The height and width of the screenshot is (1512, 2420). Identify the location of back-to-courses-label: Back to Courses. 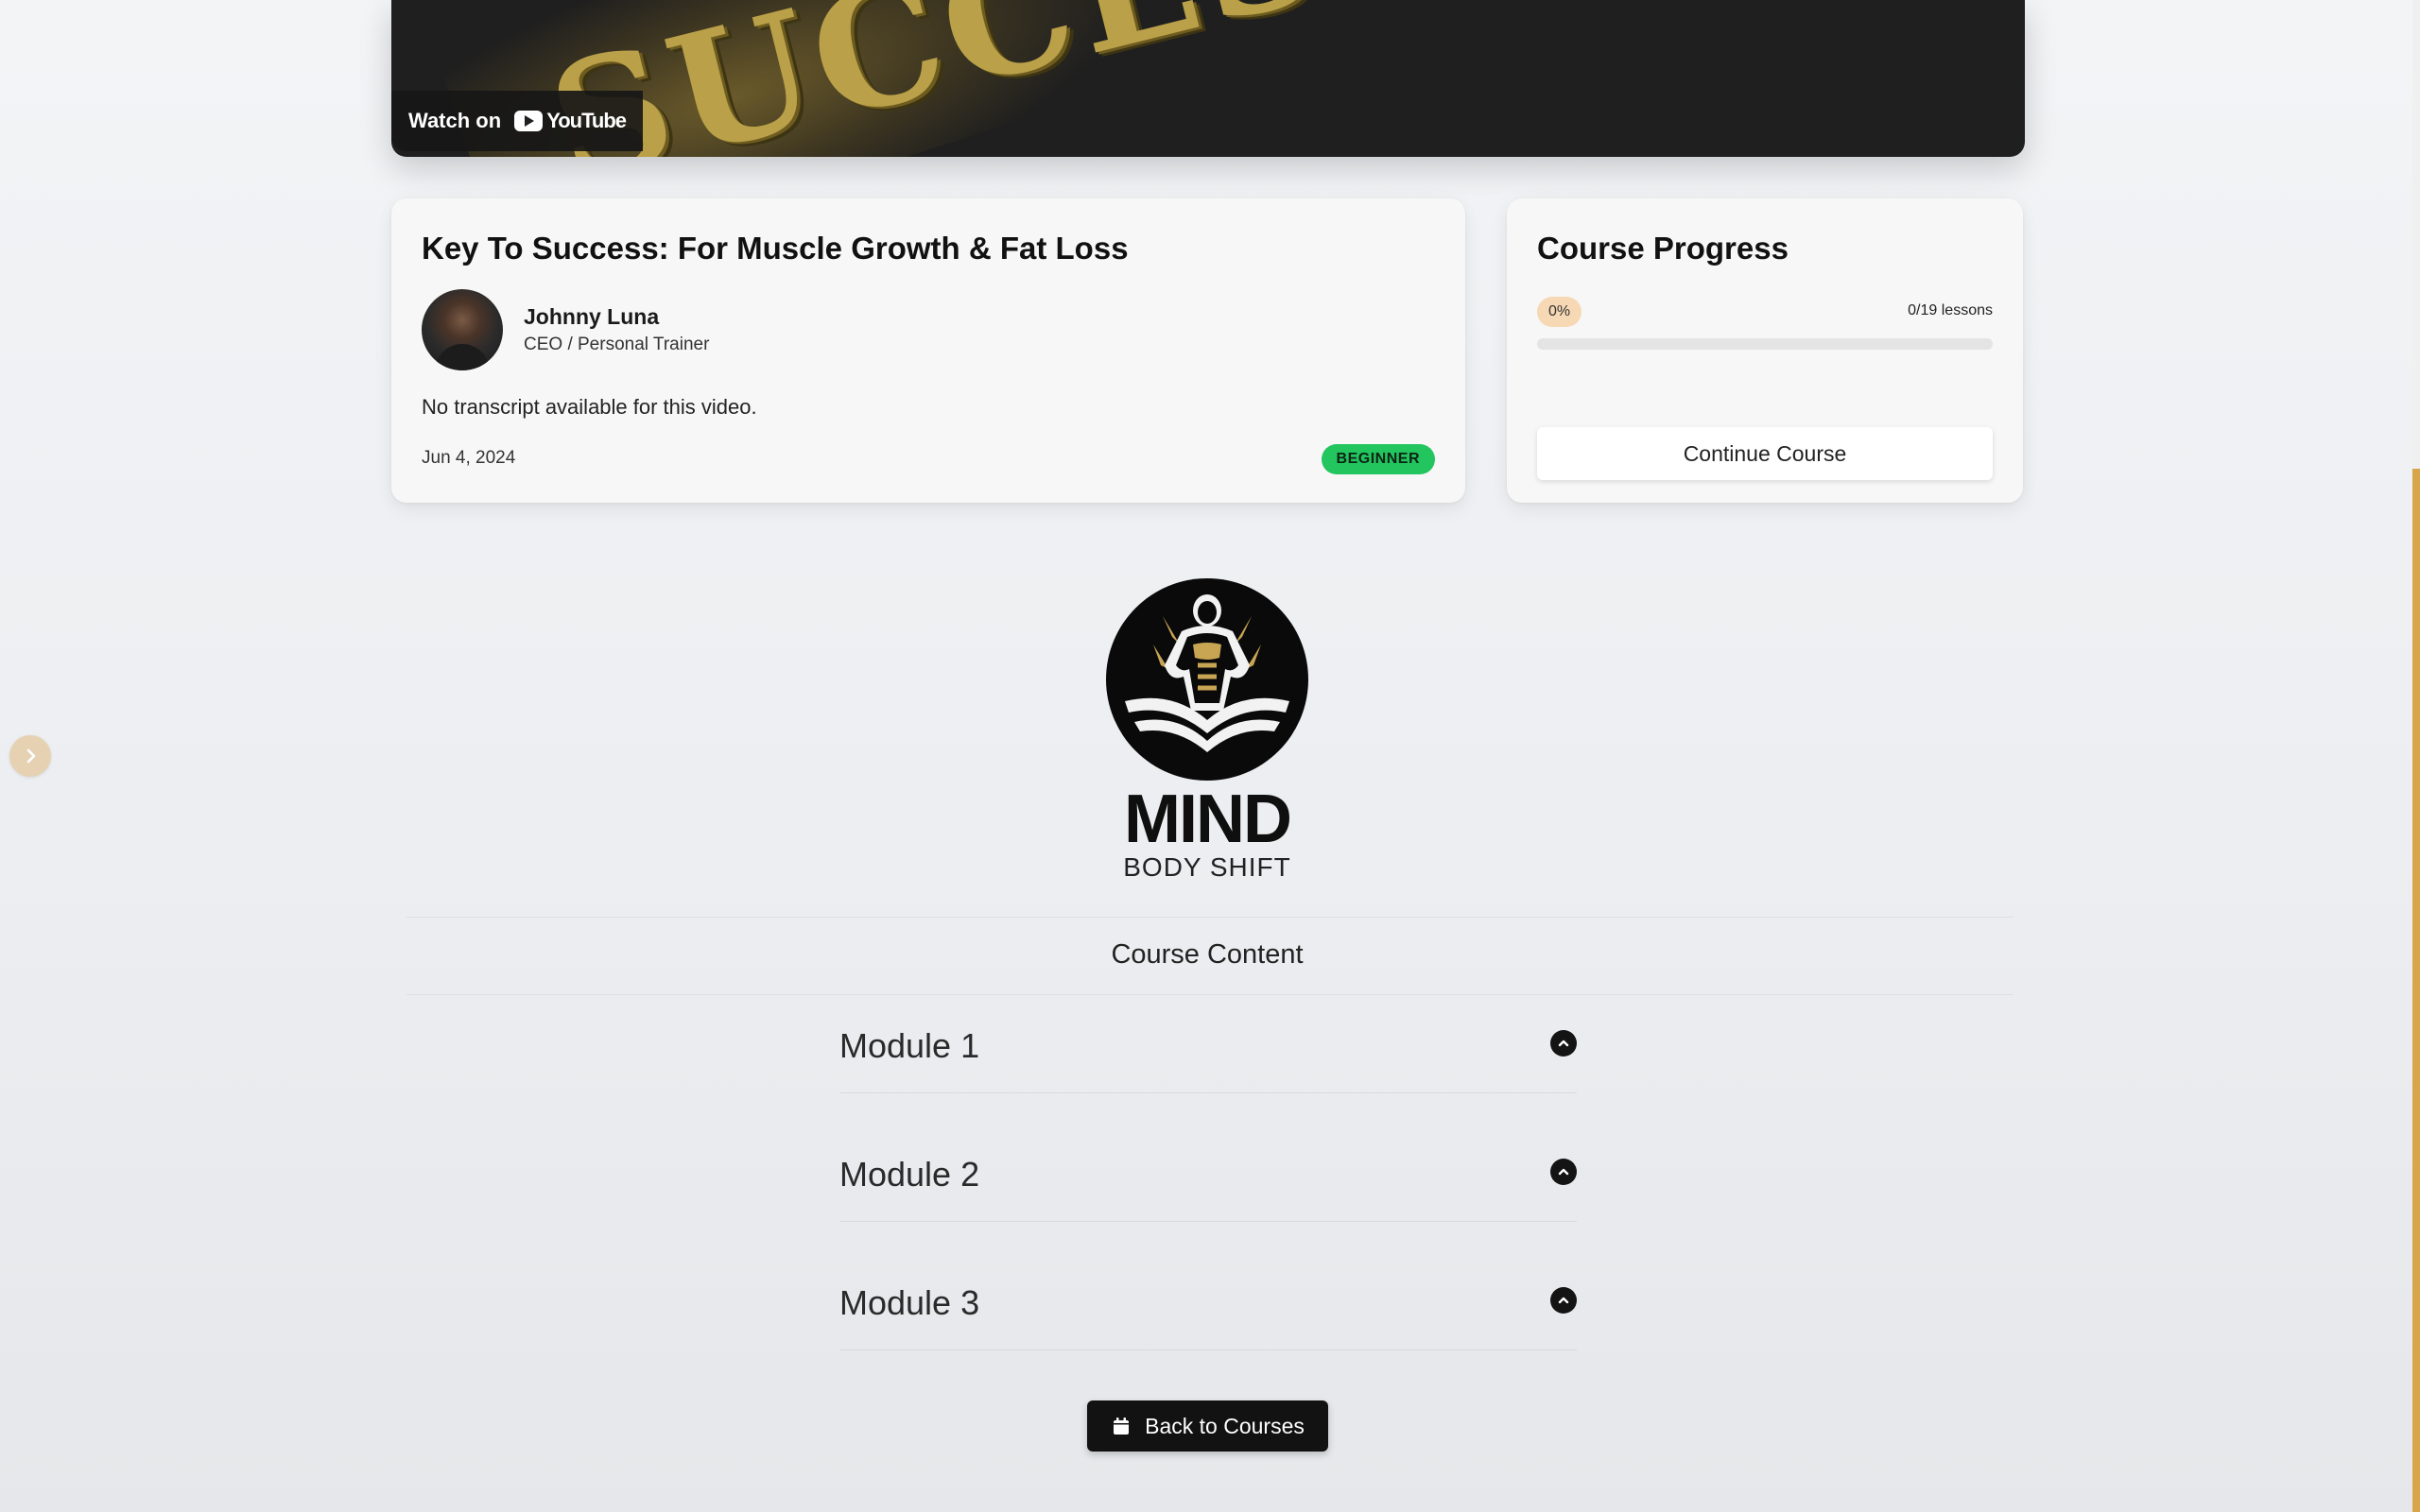
(1225, 1425).